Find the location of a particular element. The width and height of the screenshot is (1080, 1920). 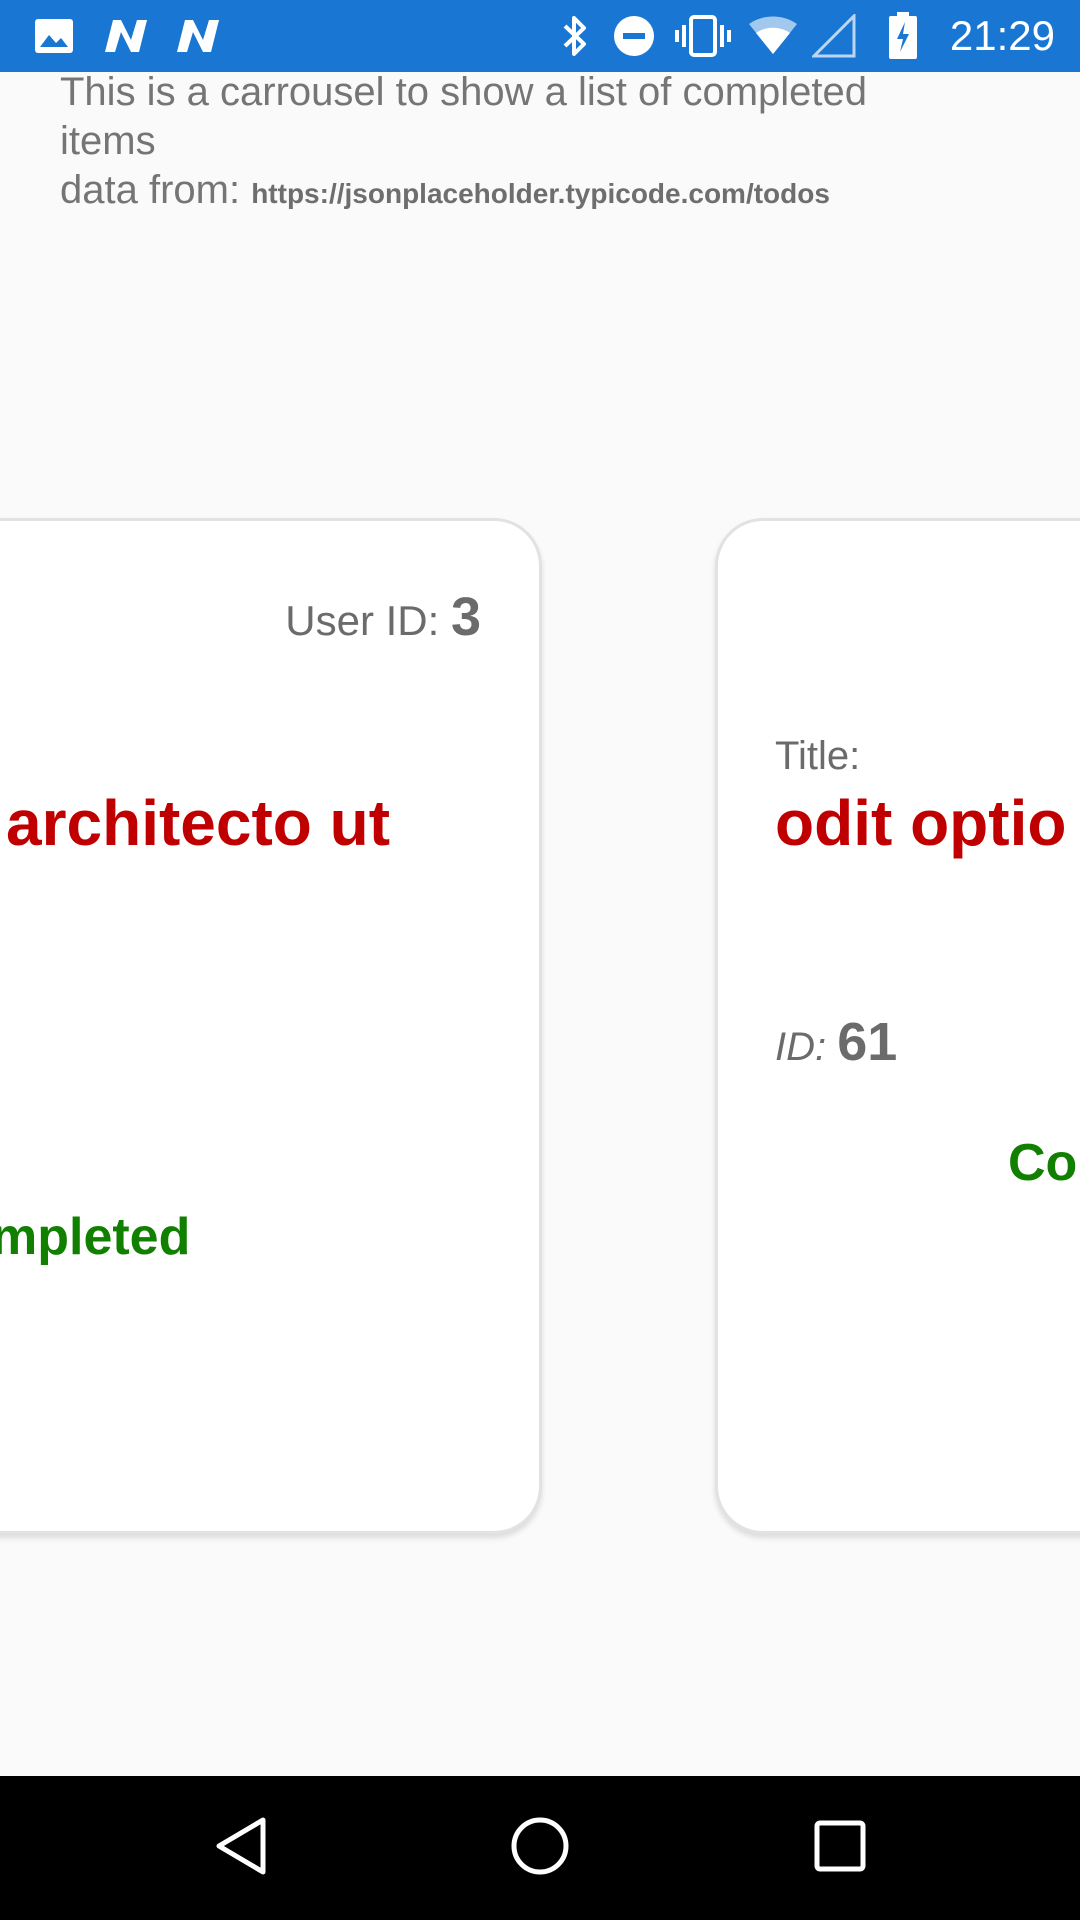

navigation-bar is located at coordinates (540, 1848).